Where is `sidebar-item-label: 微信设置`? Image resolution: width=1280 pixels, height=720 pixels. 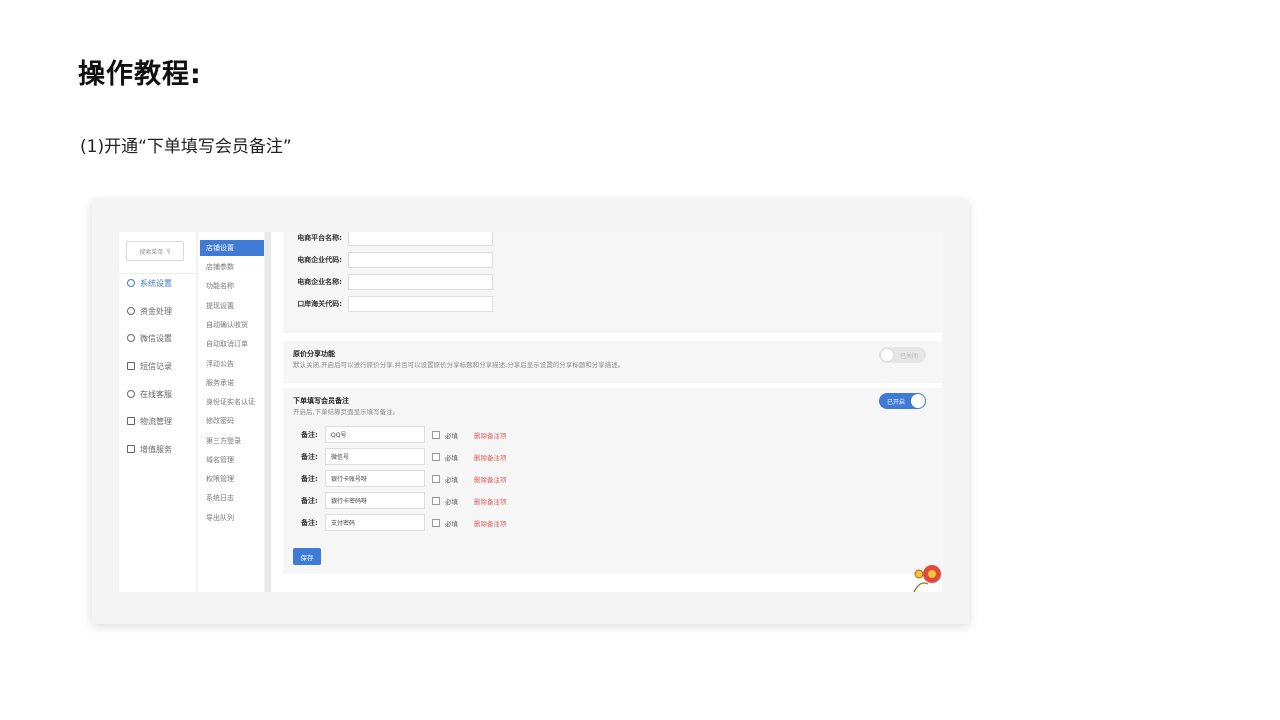 sidebar-item-label: 微信设置 is located at coordinates (156, 338).